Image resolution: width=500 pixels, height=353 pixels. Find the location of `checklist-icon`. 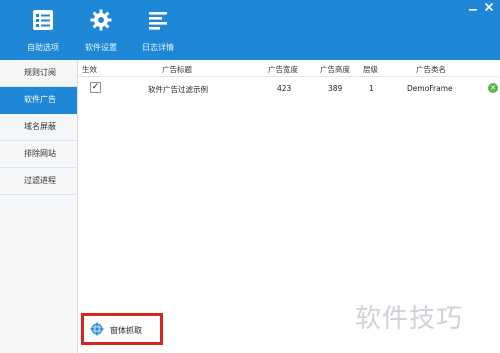

checklist-icon is located at coordinates (43, 20).